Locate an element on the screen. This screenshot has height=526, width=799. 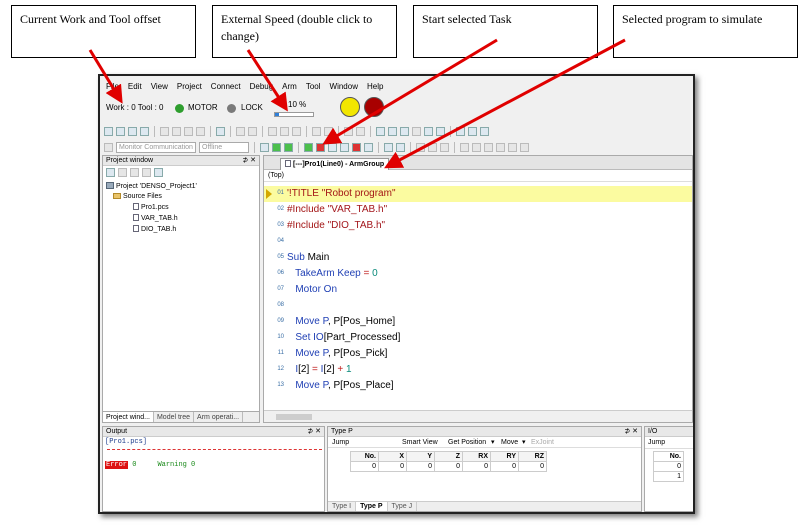
external-speed-control: 10 % is located at coordinates (293, 109).